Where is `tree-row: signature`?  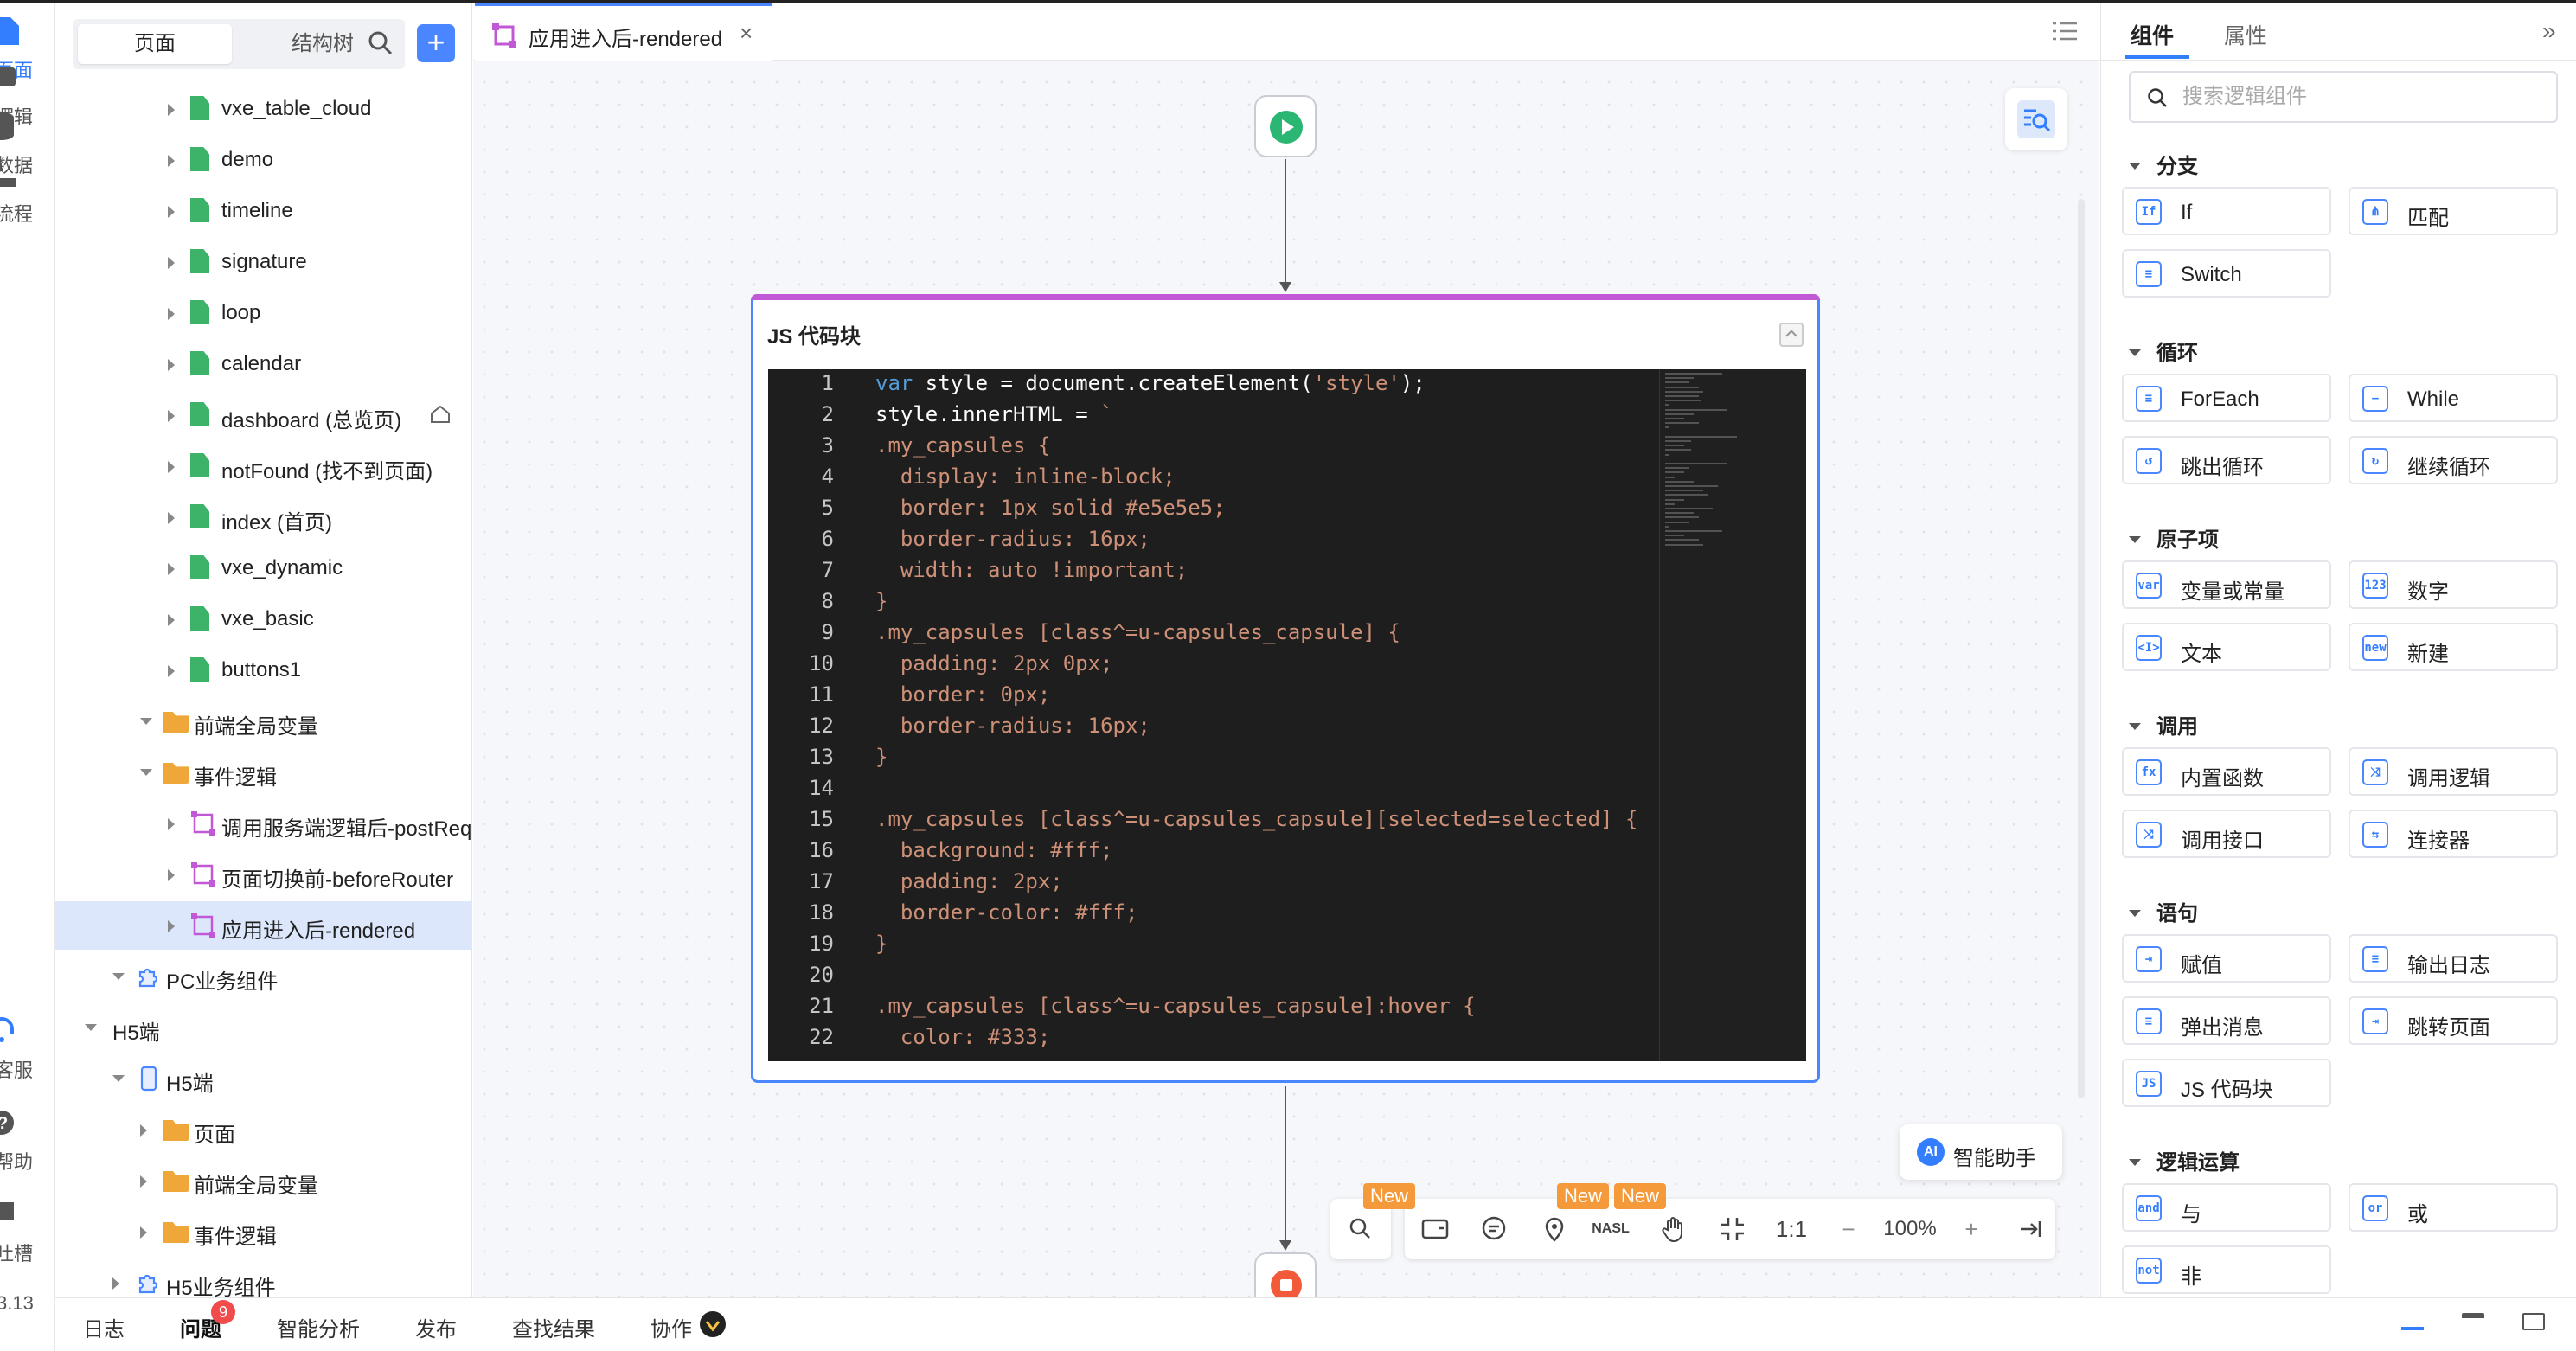
tree-row: signature is located at coordinates (263, 262).